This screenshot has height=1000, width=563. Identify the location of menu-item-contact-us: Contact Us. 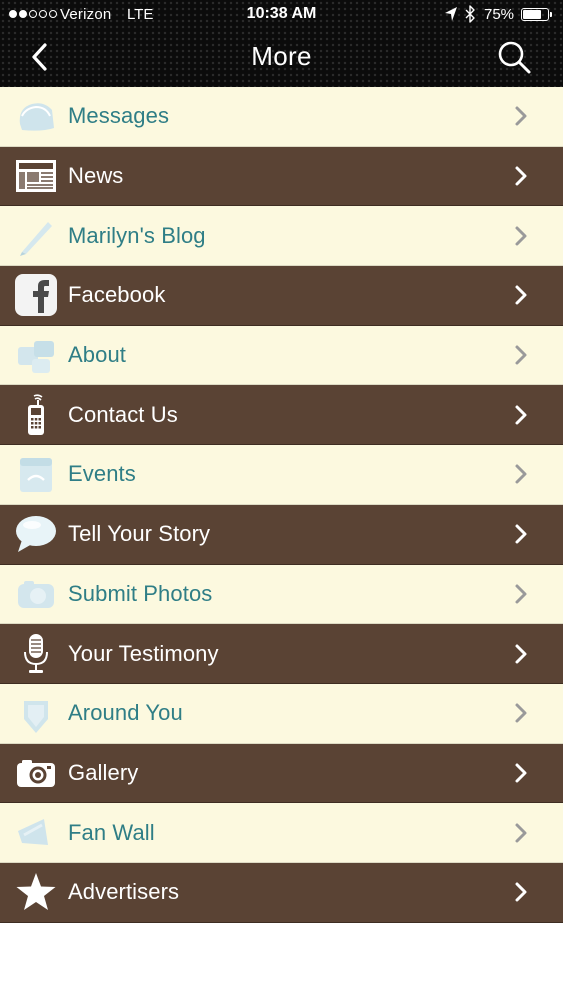
(281, 415).